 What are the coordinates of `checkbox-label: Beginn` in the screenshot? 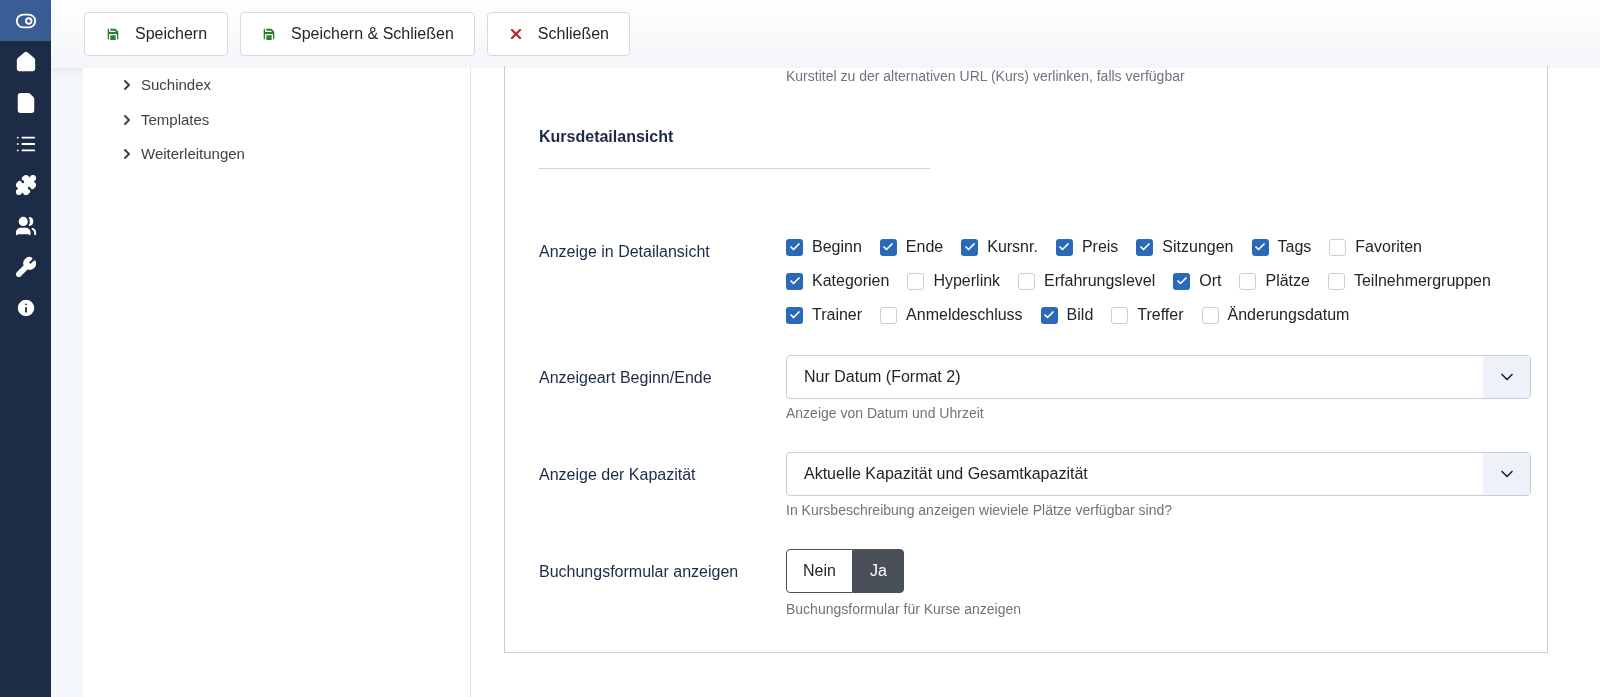 It's located at (837, 247).